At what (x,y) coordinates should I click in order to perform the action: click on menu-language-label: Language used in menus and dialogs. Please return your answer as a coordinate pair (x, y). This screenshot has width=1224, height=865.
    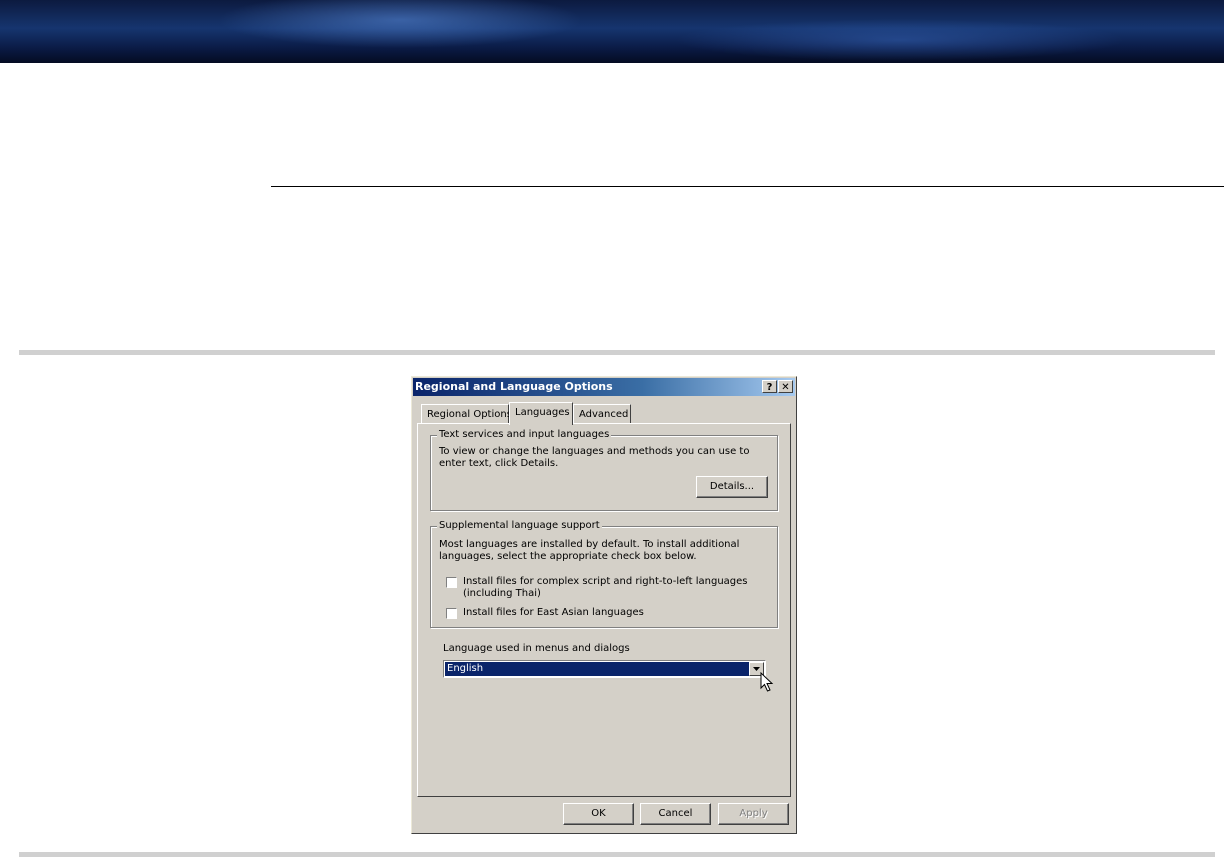
    Looking at the image, I should click on (536, 648).